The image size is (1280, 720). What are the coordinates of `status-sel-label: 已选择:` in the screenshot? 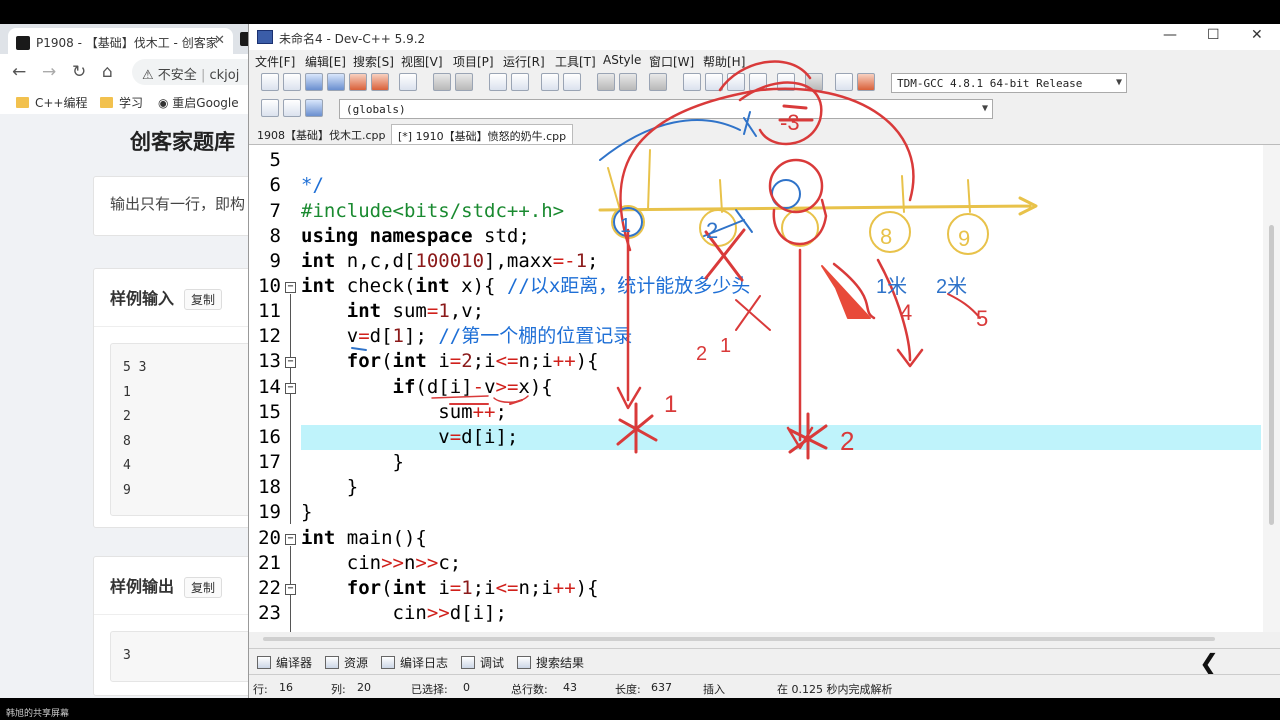 It's located at (429, 689).